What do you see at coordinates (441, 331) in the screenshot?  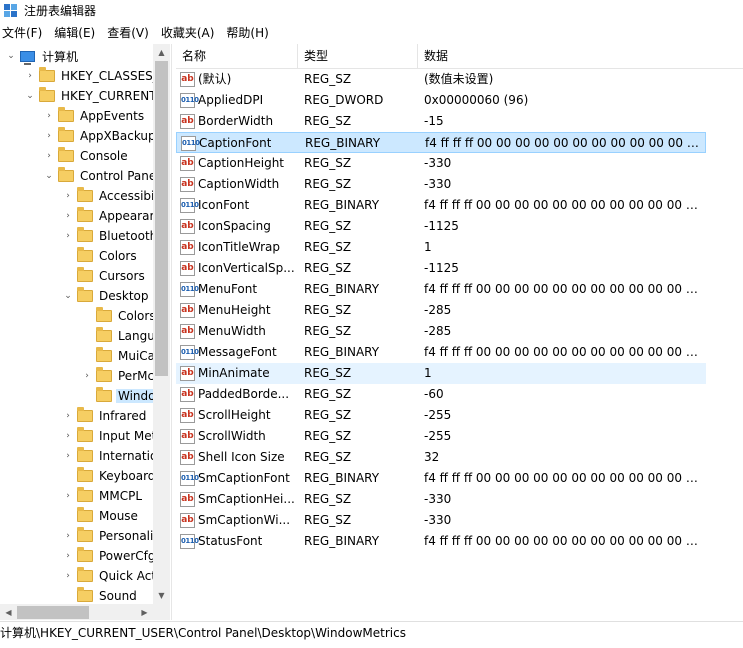 I see `value-row: ab MenuWidth REG_SZ -285` at bounding box center [441, 331].